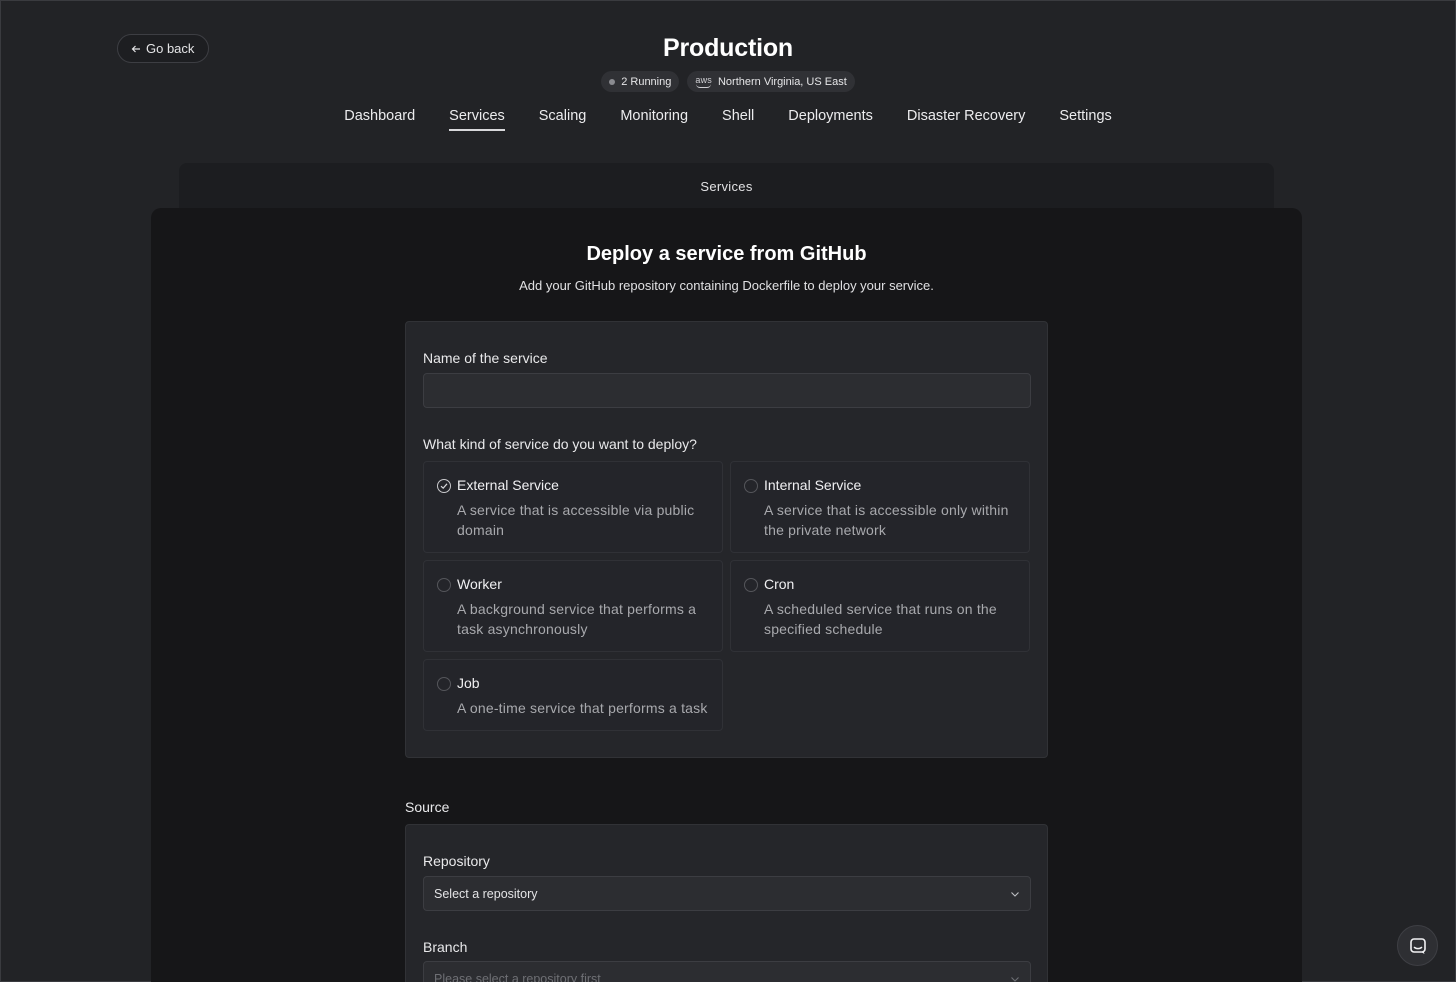 The image size is (1456, 982). What do you see at coordinates (751, 585) in the screenshot?
I see `cron-radio` at bounding box center [751, 585].